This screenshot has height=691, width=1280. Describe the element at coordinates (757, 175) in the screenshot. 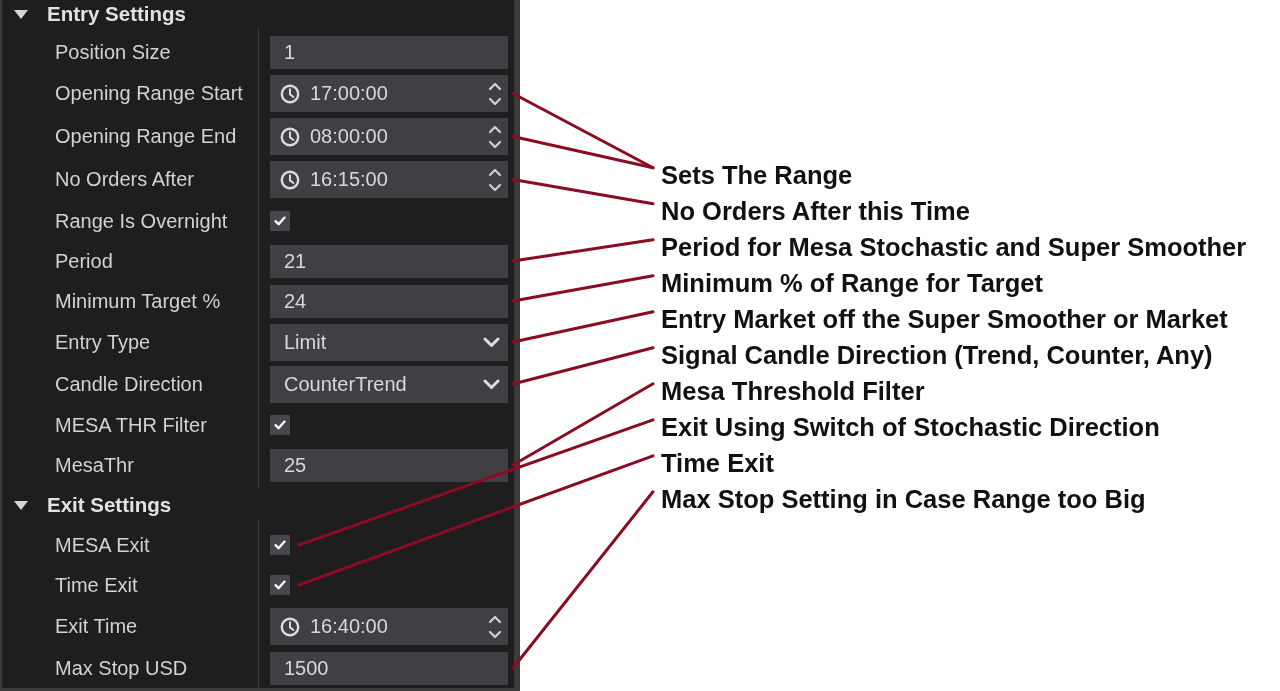

I see `annotation-text: Sets The Range` at that location.